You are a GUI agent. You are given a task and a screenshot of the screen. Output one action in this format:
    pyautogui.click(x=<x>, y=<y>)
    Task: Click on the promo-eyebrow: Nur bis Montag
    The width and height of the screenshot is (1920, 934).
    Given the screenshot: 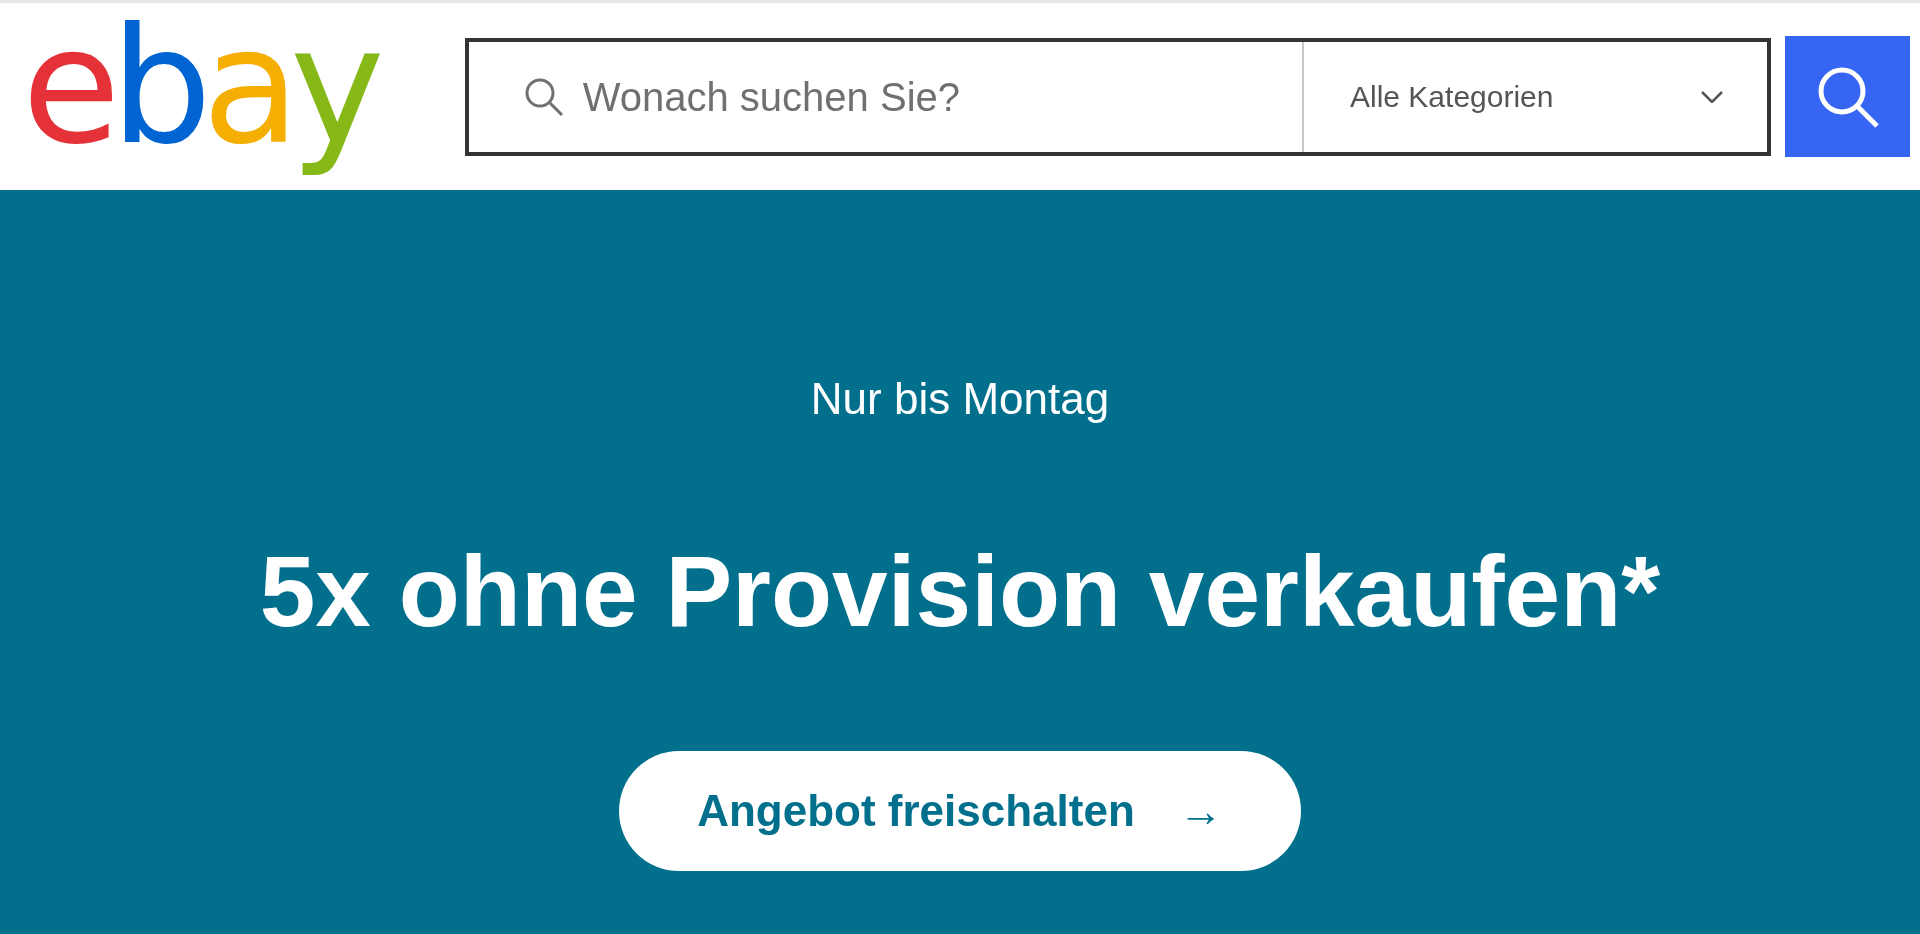 What is the action you would take?
    pyautogui.click(x=960, y=399)
    